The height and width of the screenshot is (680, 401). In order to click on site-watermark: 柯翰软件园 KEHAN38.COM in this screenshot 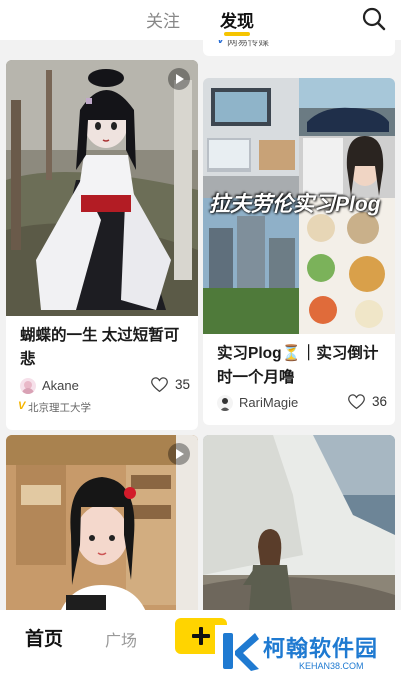, I will do `click(308, 652)`.